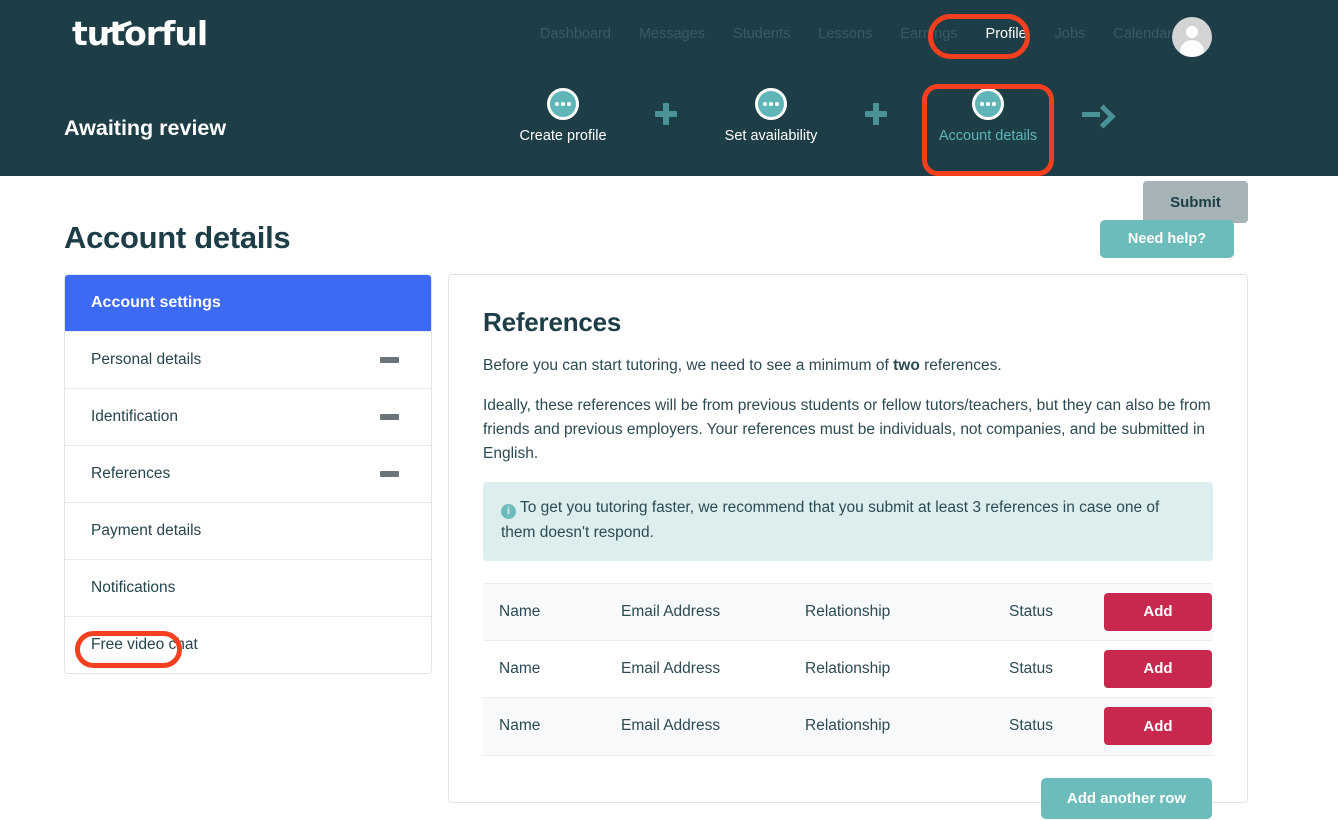  I want to click on step-set-availability-label: Set availability, so click(771, 136).